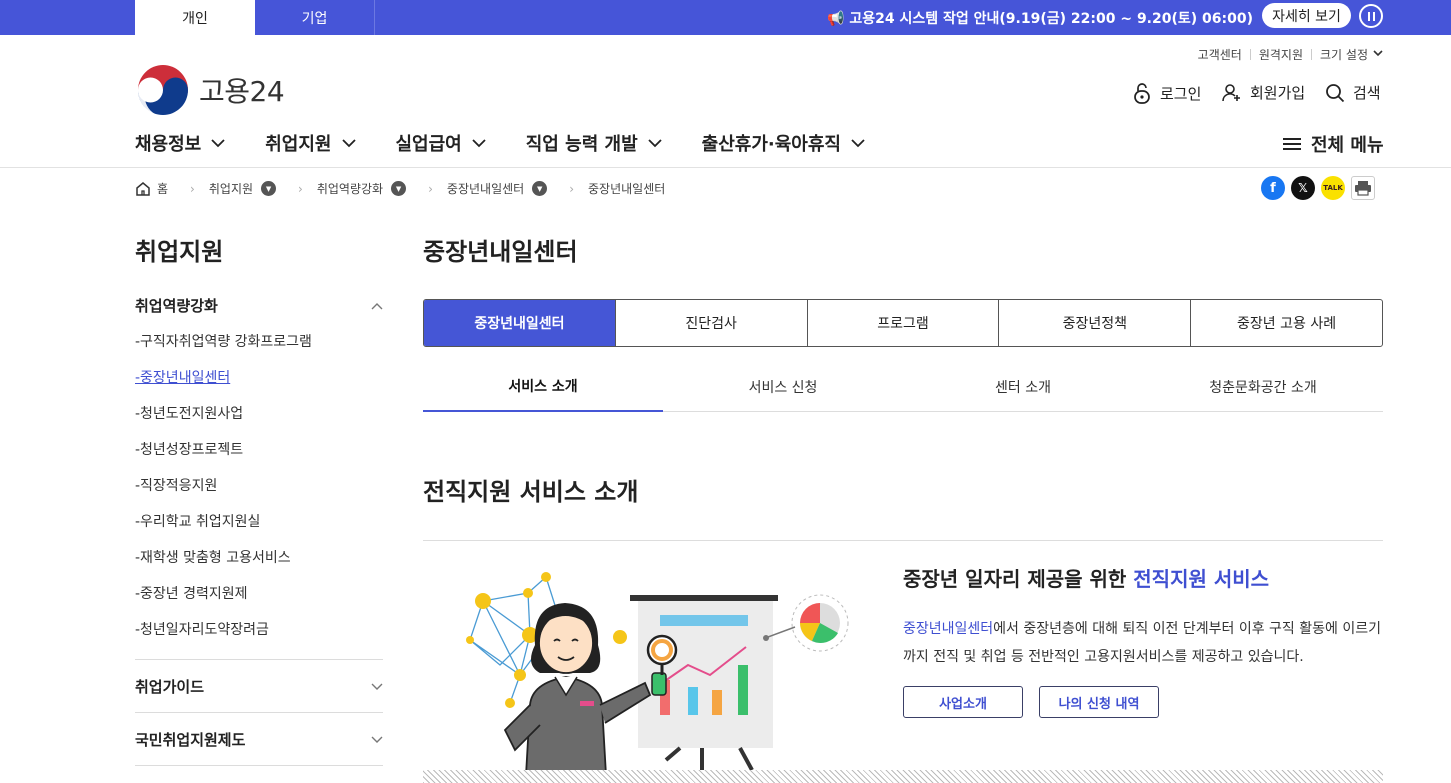  What do you see at coordinates (783, 143) in the screenshot?
I see `nav-maternity-leave: 출산휴가·육아휴직` at bounding box center [783, 143].